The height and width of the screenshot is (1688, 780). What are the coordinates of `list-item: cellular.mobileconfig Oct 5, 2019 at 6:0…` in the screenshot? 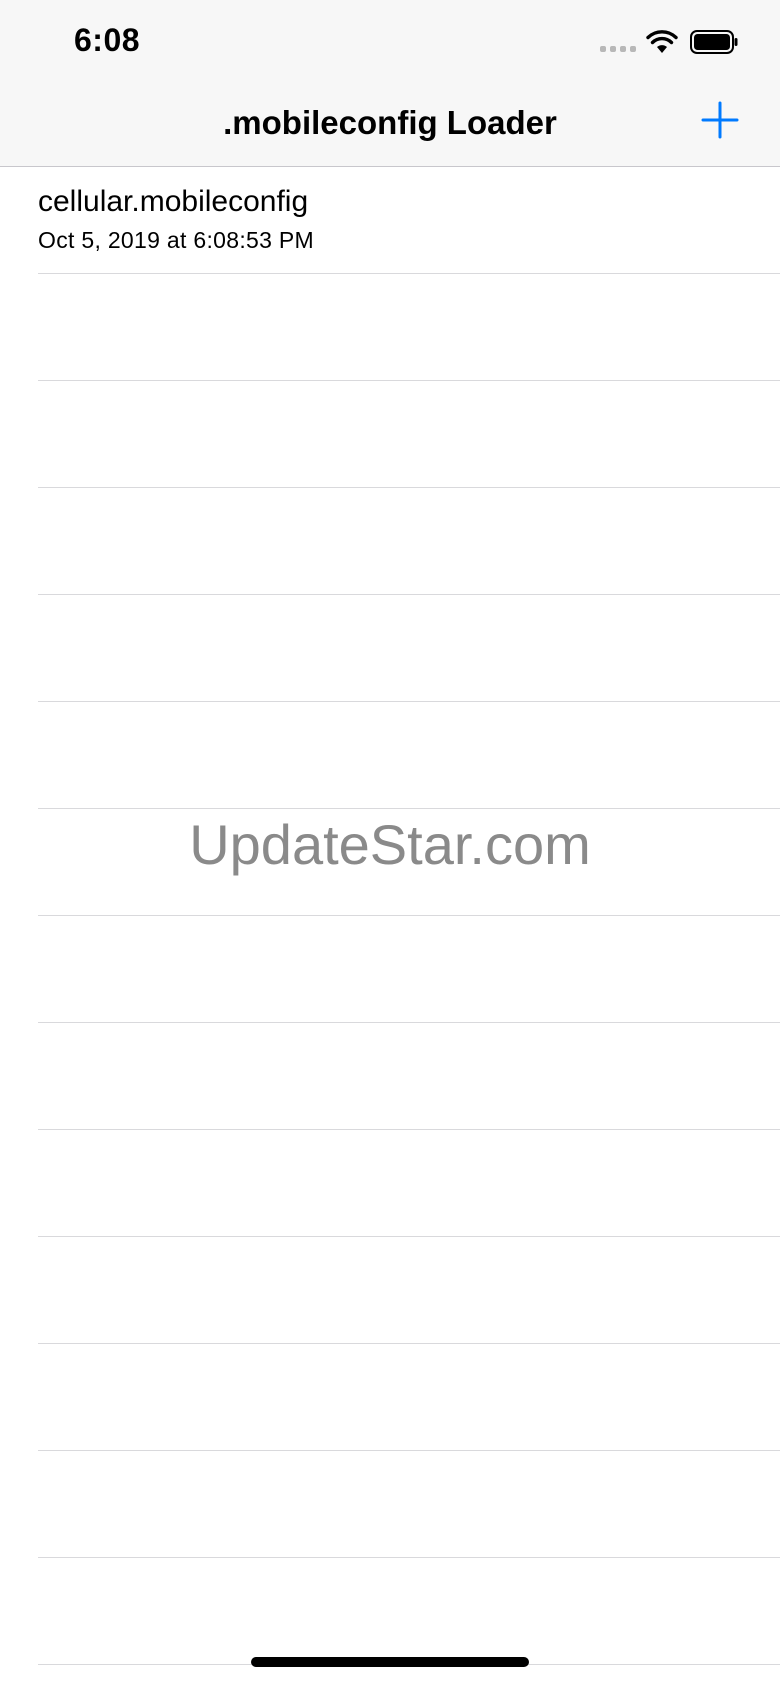 It's located at (390, 220).